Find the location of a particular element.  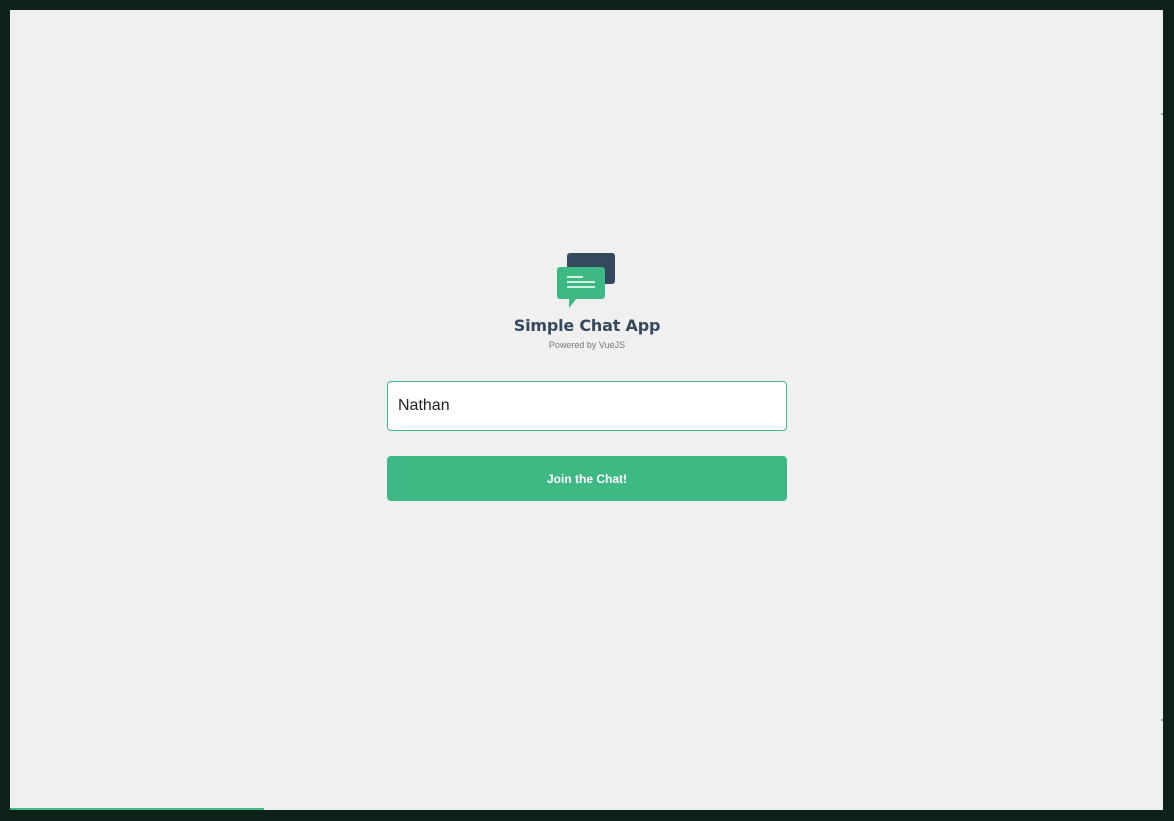

app-subtitle: Powered by VueJS is located at coordinates (587, 345).